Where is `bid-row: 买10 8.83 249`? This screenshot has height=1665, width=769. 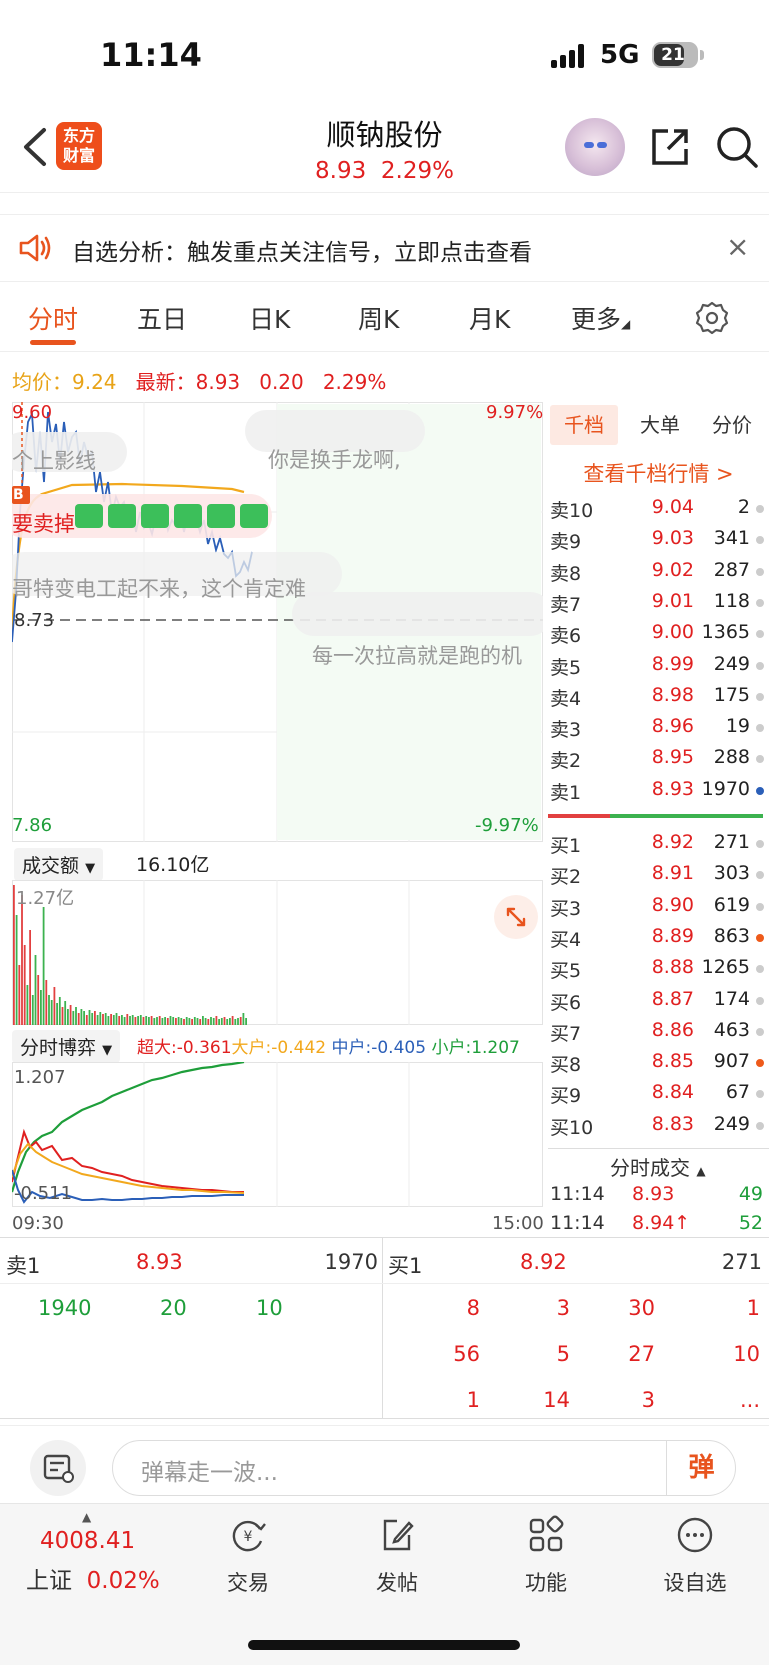
bid-row: 买10 8.83 249 is located at coordinates (657, 1124).